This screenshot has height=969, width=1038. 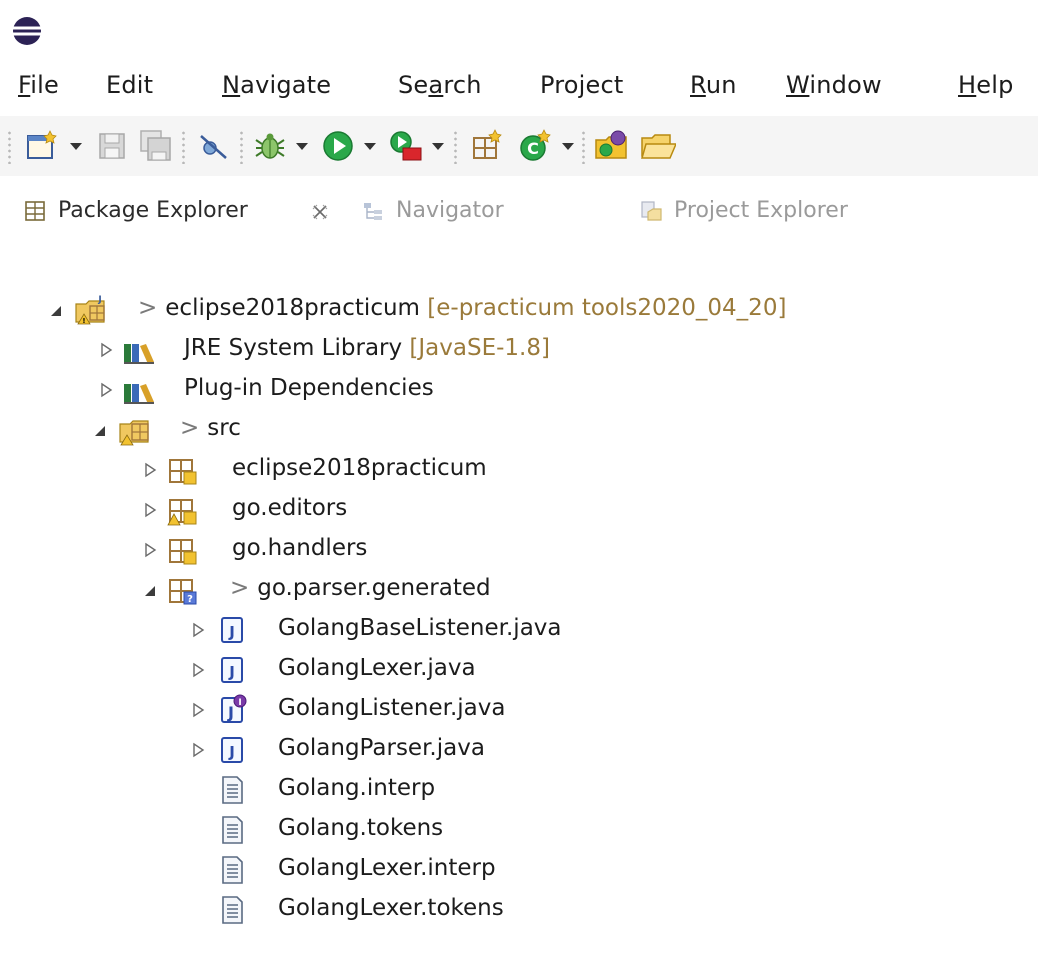 I want to click on file-label: GolangLexer.interp, so click(x=387, y=868).